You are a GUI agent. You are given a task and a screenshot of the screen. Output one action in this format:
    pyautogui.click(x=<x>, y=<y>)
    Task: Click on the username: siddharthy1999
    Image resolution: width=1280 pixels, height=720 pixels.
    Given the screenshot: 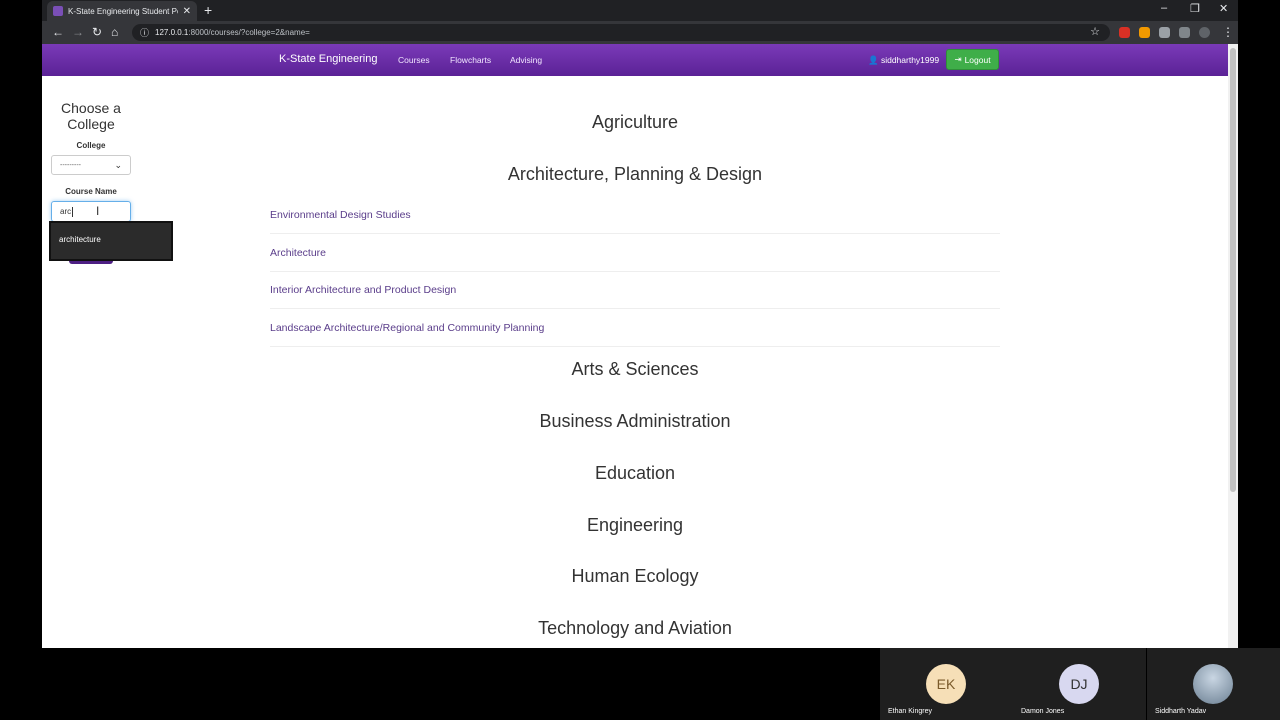 What is the action you would take?
    pyautogui.click(x=910, y=60)
    